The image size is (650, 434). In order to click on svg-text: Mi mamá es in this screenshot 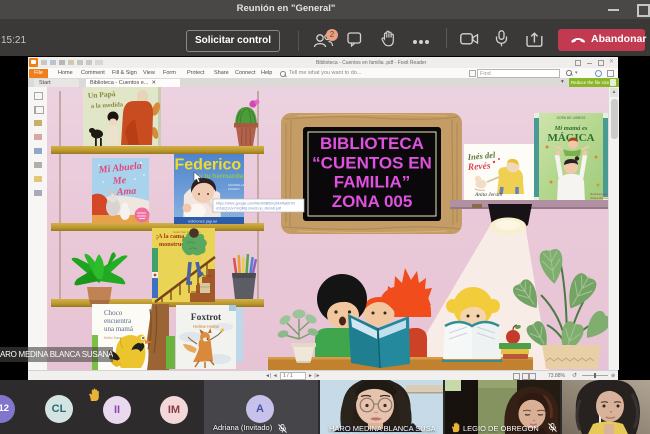, I will do `click(571, 128)`.